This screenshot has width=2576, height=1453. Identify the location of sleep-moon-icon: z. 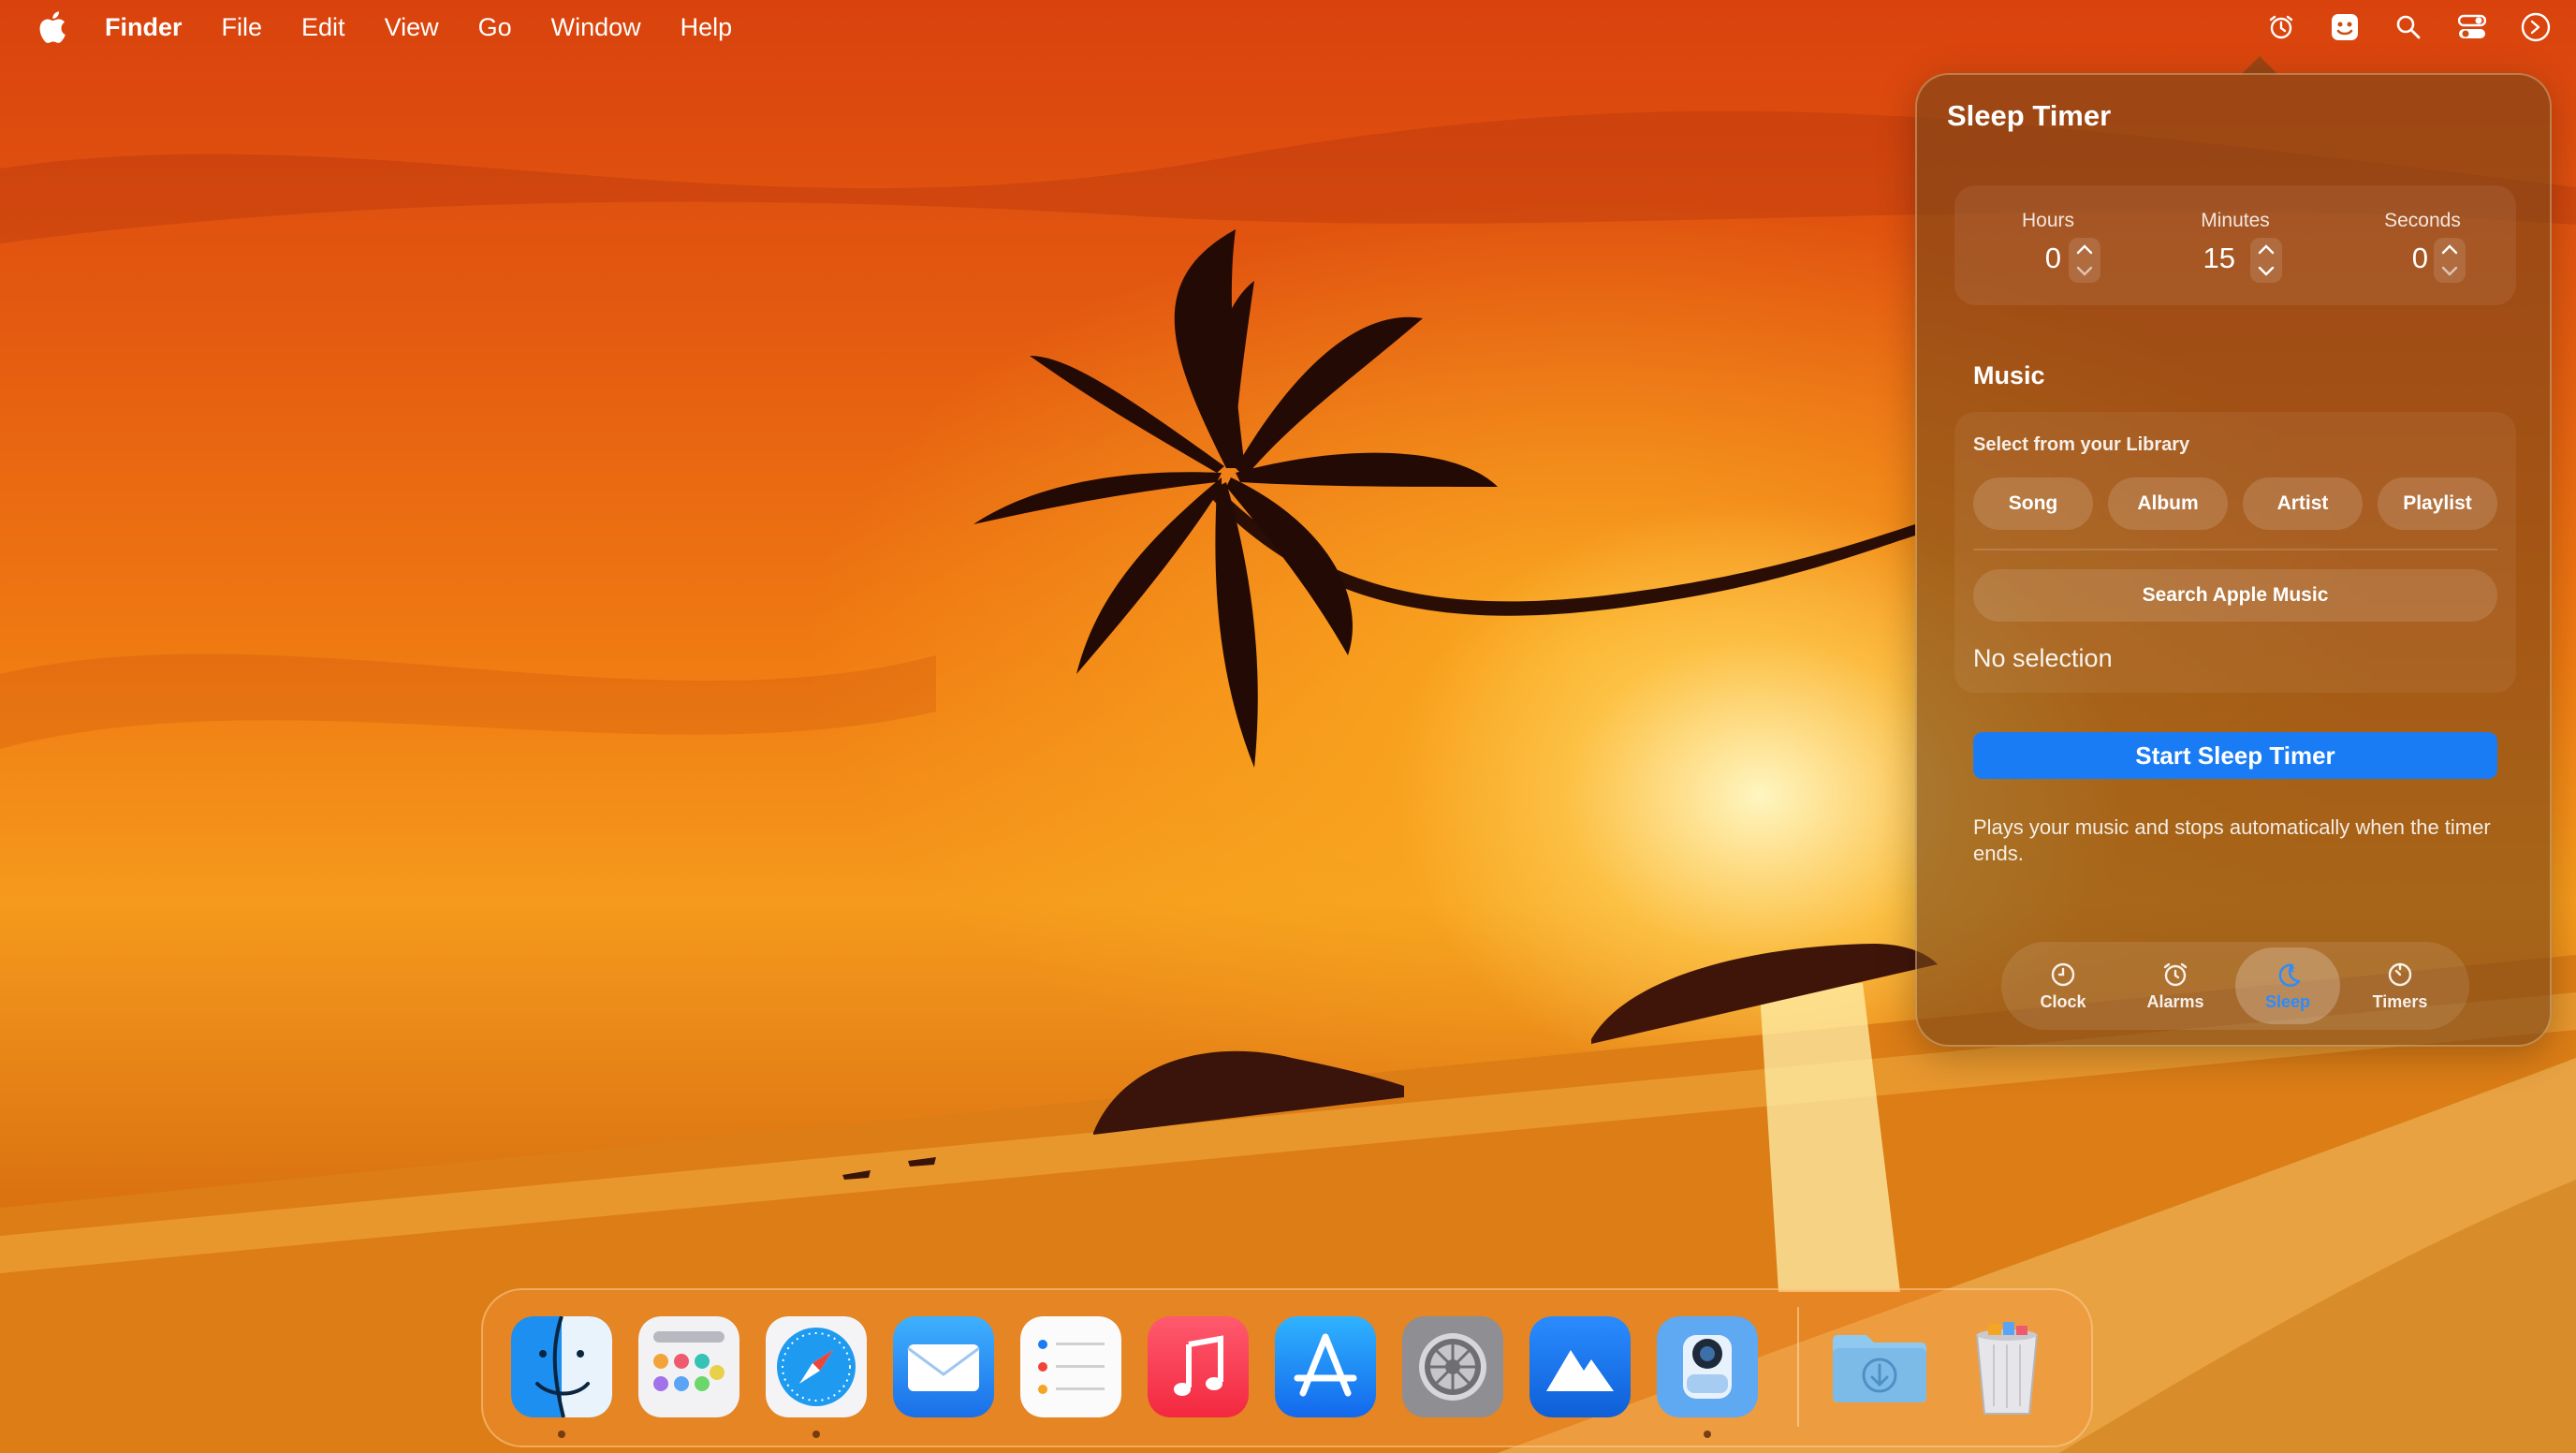
(2288, 975).